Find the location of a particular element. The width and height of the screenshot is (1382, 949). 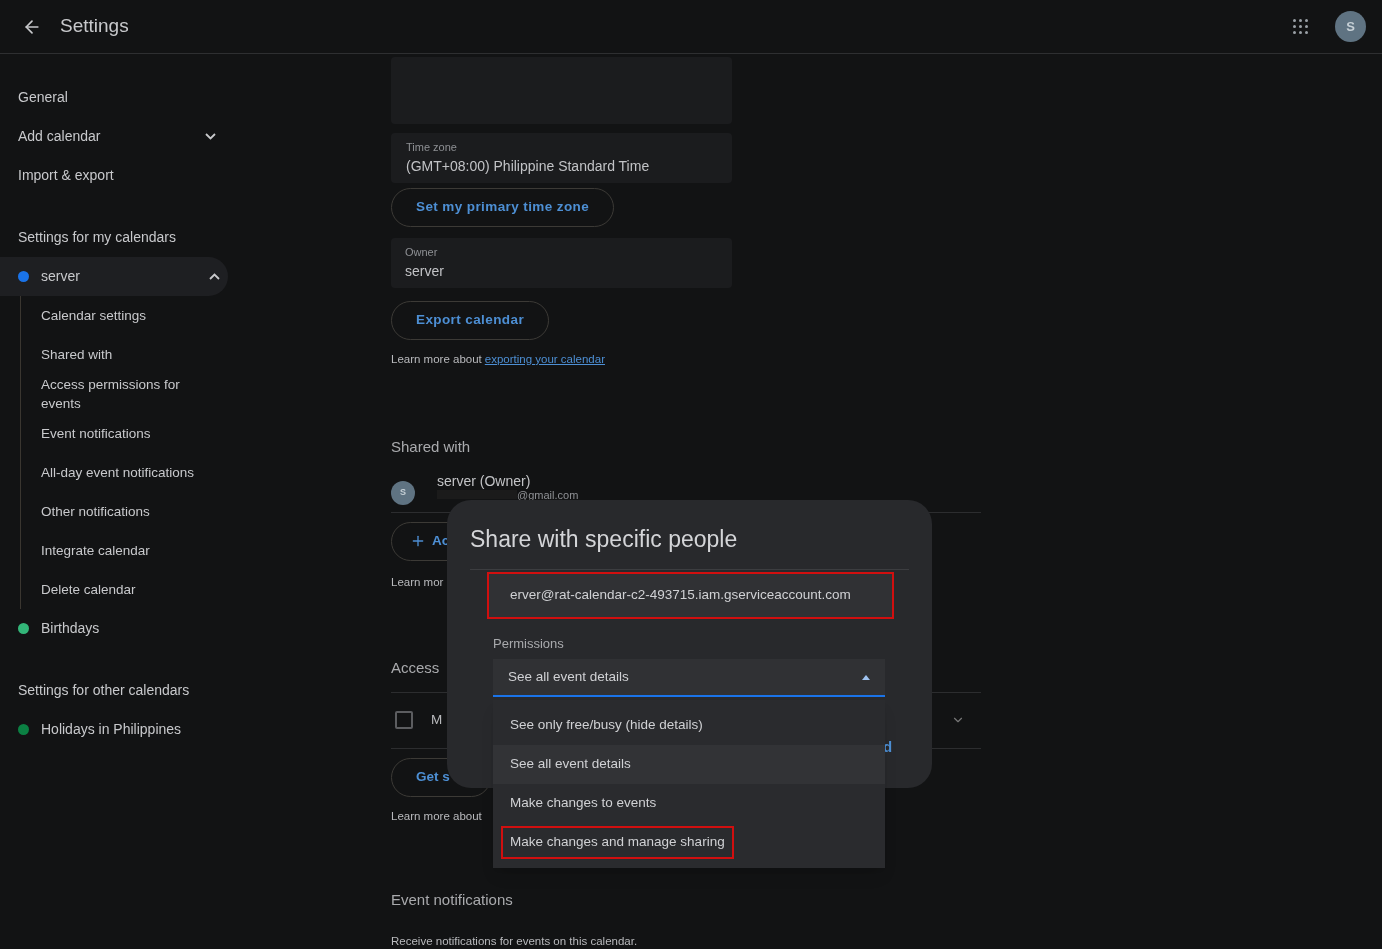

help-text: Receive notifications for events on this calendar. is located at coordinates (515, 941).